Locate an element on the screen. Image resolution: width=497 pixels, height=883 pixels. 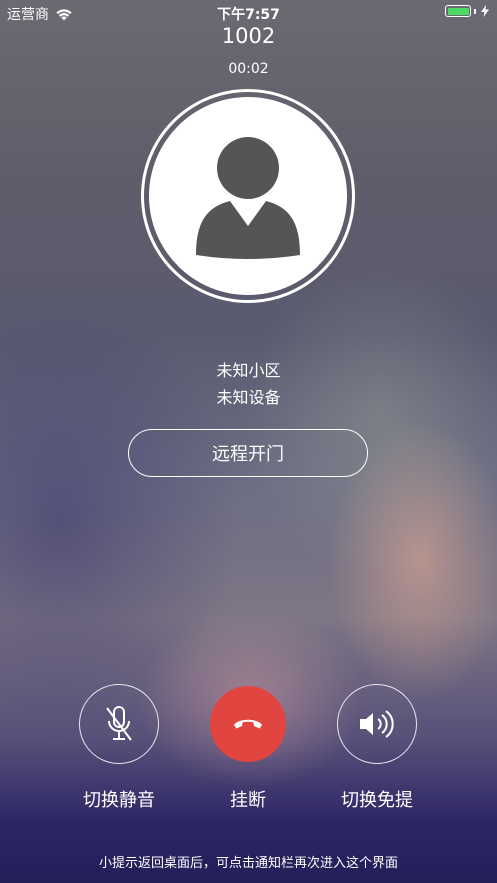
person-icon is located at coordinates (248, 198).